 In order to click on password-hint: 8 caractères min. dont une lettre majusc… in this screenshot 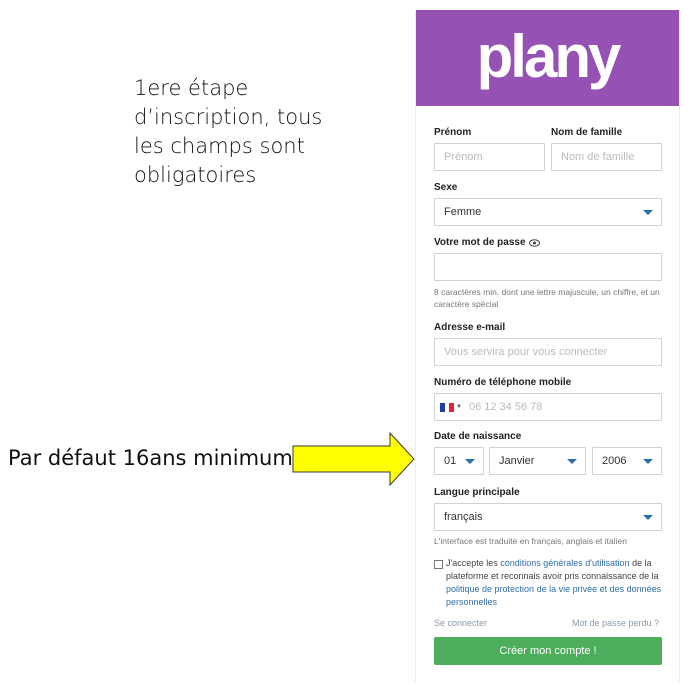, I will do `click(547, 298)`.